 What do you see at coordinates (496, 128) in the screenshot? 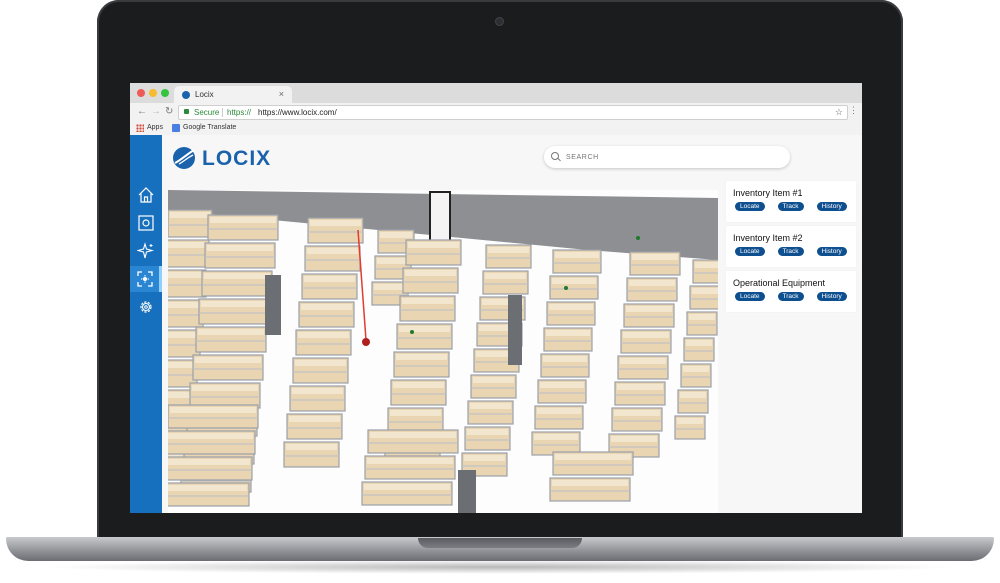
I see `bookmarks-bar: Apps Google Translate` at bounding box center [496, 128].